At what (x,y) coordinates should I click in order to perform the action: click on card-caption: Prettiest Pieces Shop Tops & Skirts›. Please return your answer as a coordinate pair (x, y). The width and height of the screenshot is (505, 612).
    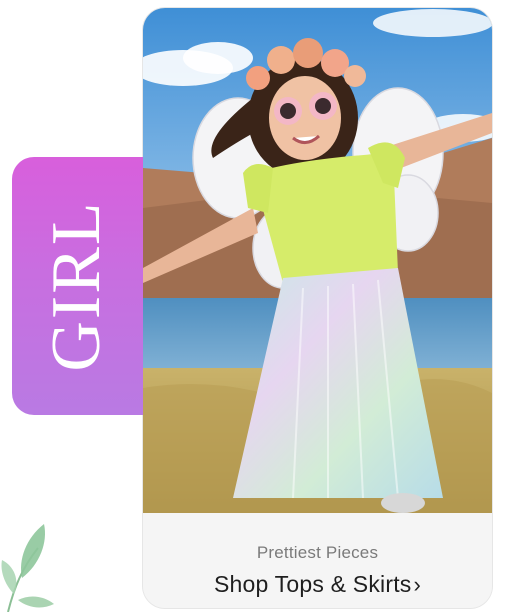
    Looking at the image, I should click on (317, 560).